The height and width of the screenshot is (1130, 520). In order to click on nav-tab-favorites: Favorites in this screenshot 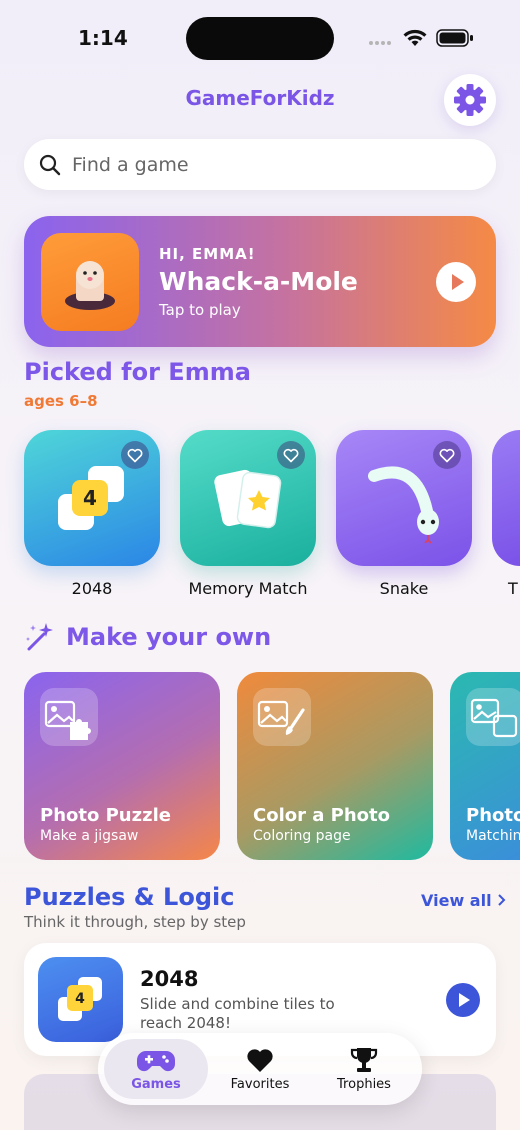, I will do `click(260, 1069)`.